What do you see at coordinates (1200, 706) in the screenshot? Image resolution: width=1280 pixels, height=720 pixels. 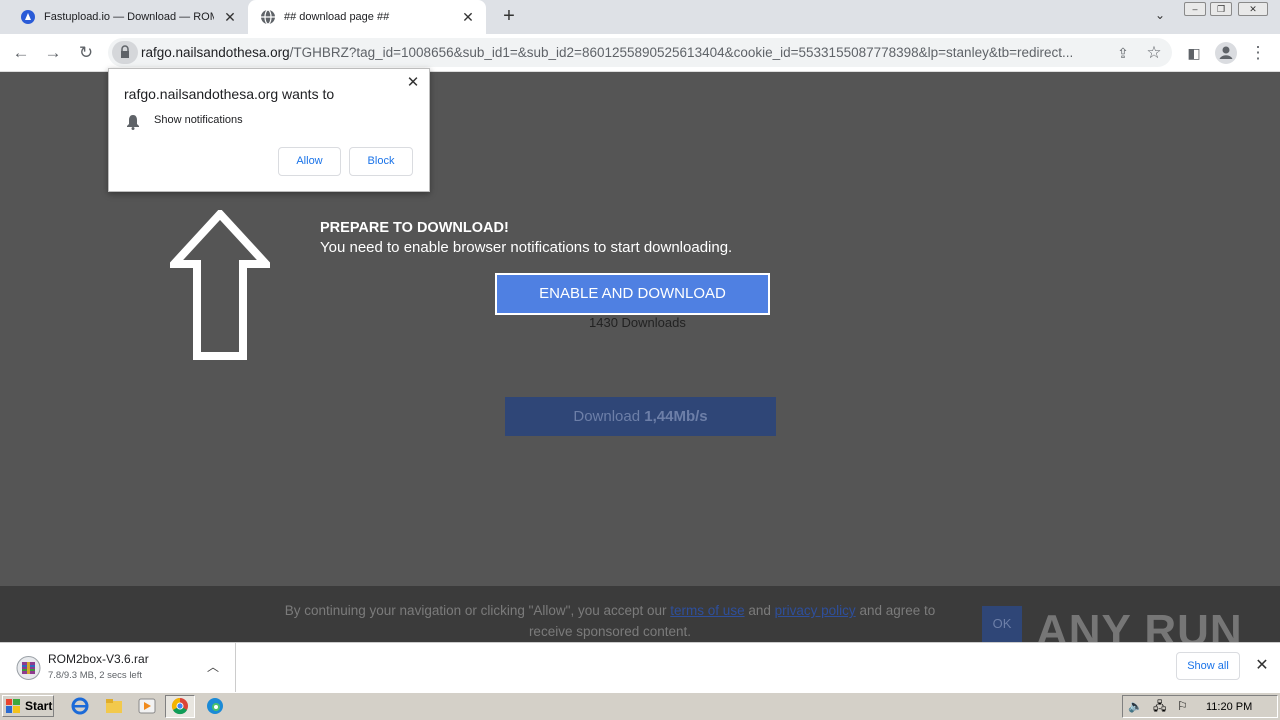 I see `system-tray` at bounding box center [1200, 706].